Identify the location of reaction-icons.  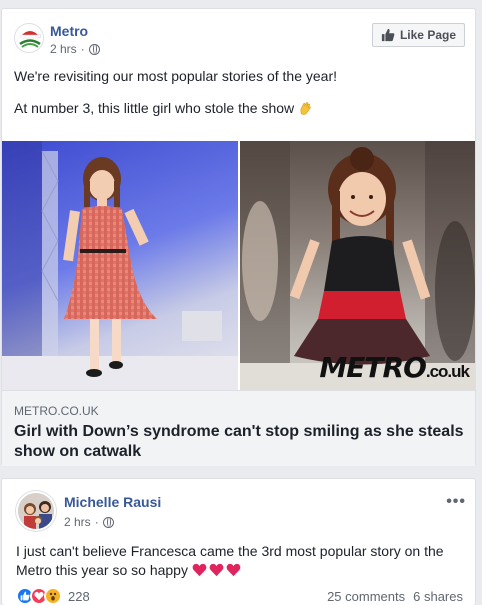
(39, 596).